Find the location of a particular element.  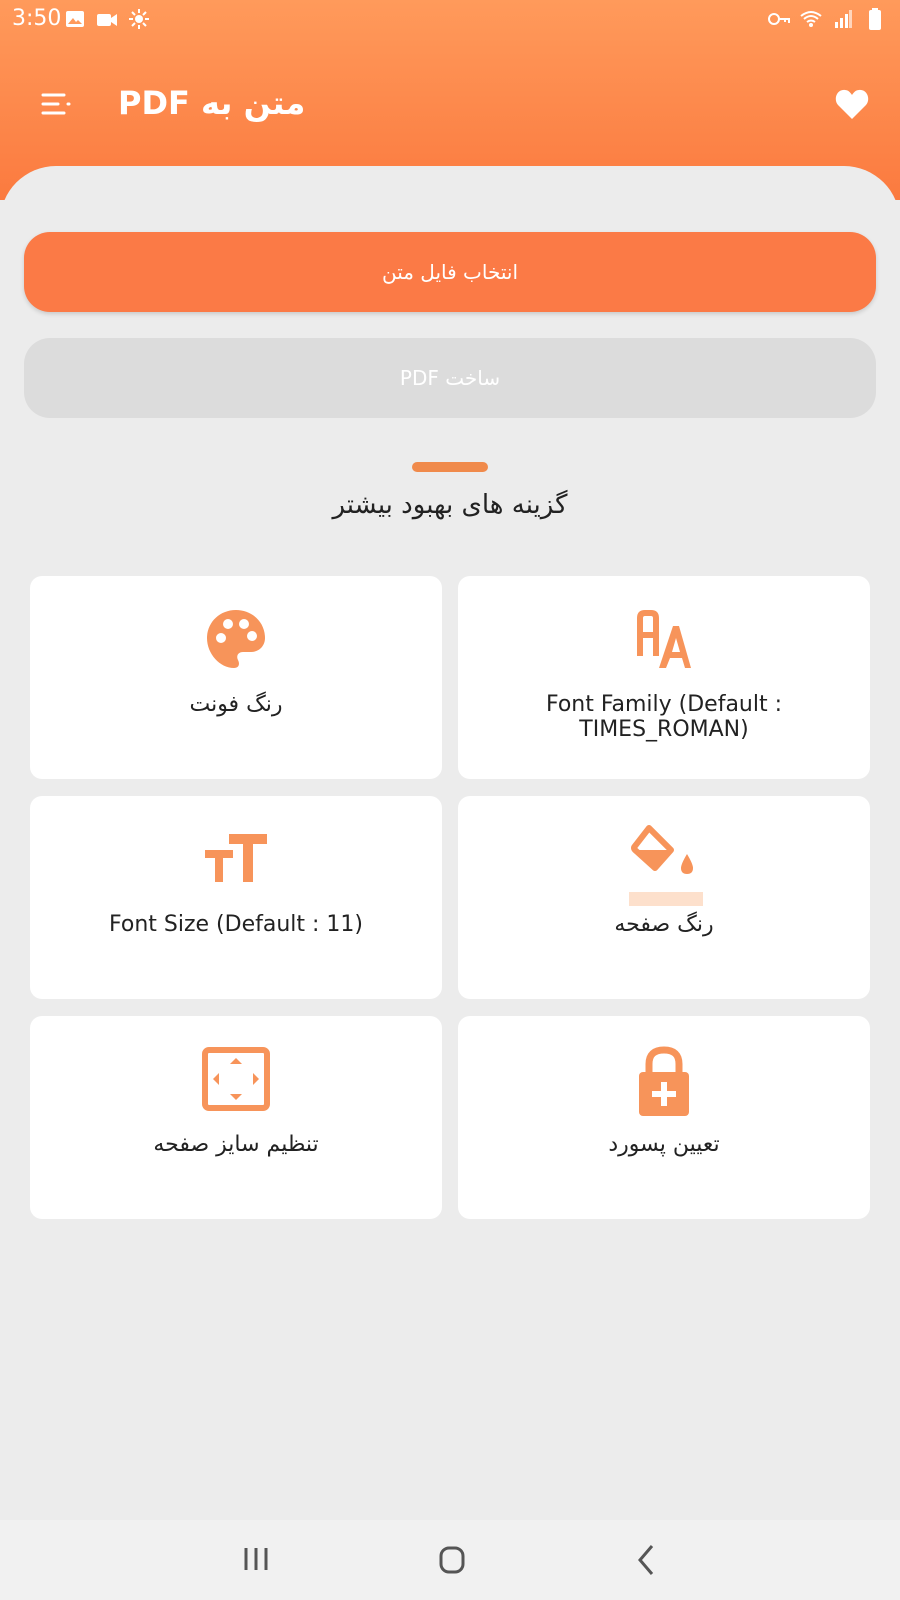

wifi-icon is located at coordinates (811, 19).